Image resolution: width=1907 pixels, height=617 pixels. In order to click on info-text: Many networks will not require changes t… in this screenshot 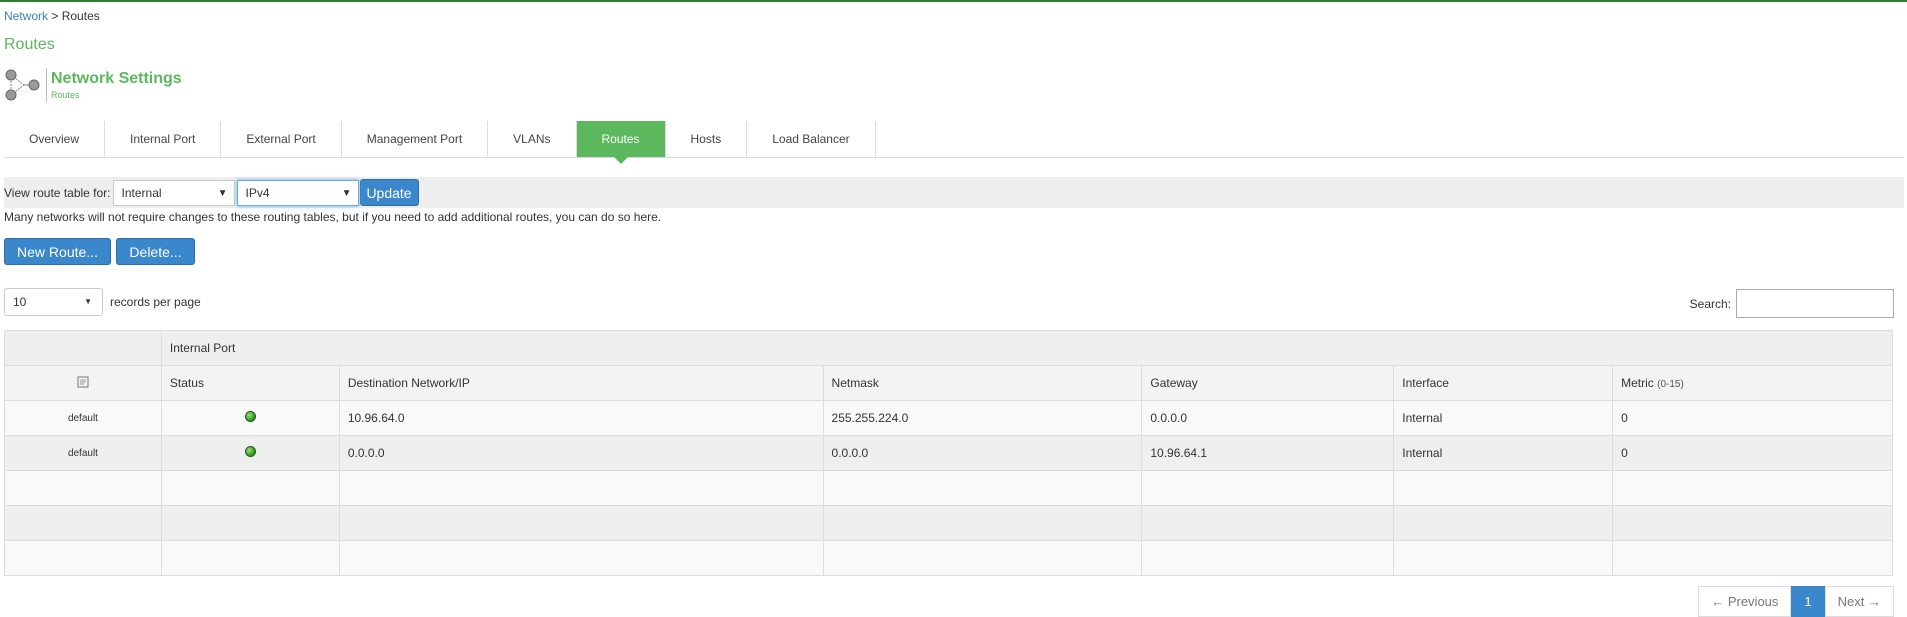, I will do `click(333, 217)`.